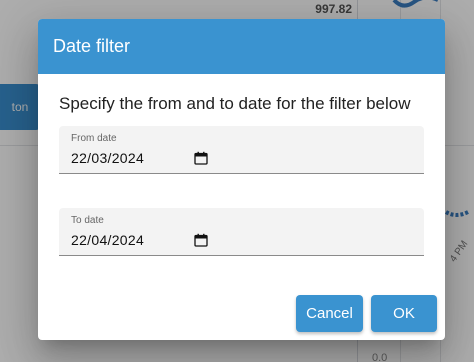  Describe the element at coordinates (92, 46) in the screenshot. I see `dialog-title: Date filter` at that location.